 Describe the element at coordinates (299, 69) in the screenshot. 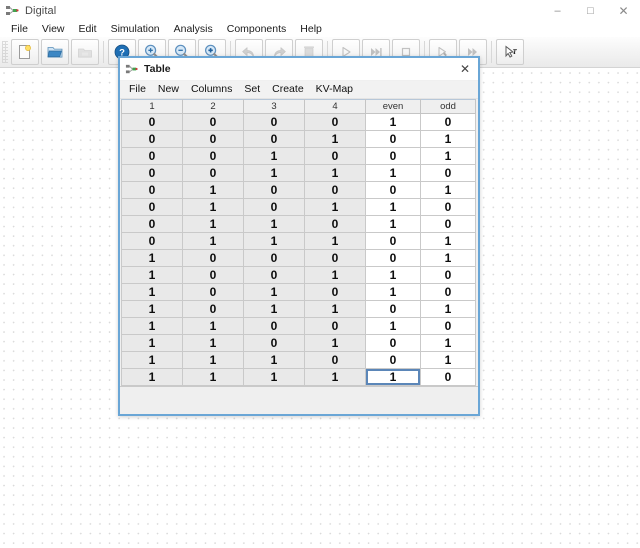

I see `table-dialog-titlebar: Table ✕` at that location.